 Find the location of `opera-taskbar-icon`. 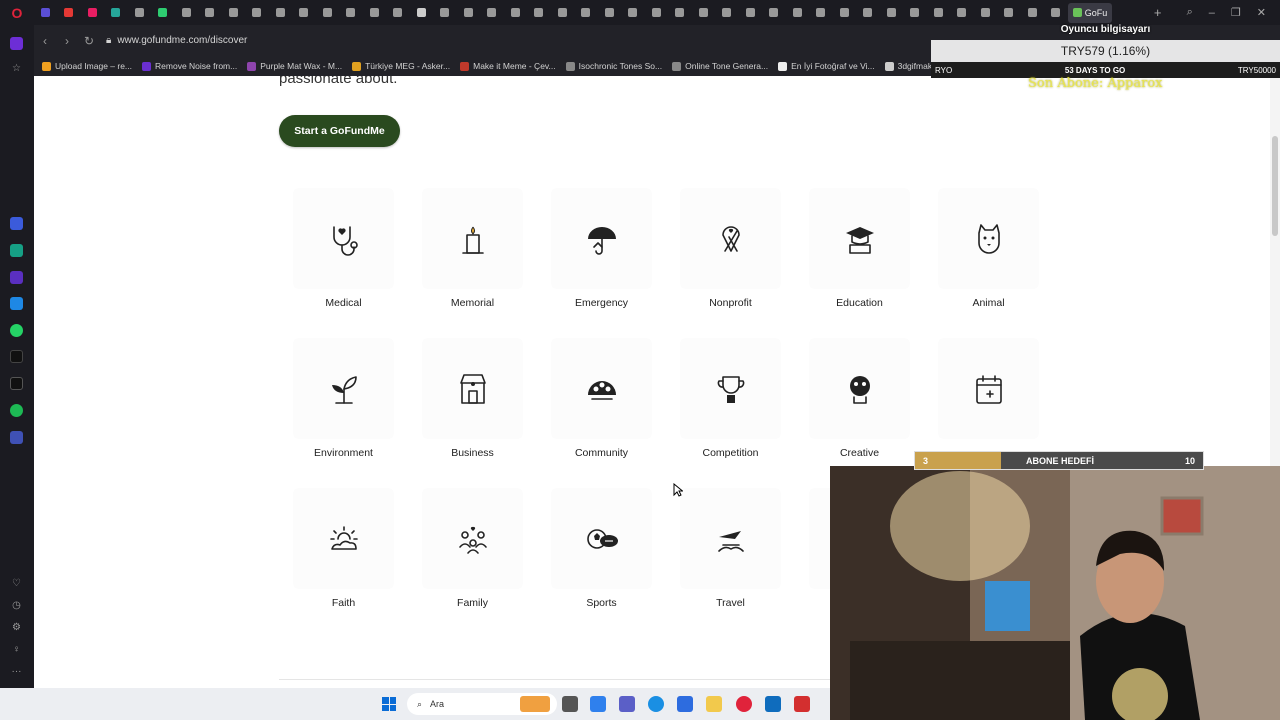

opera-taskbar-icon is located at coordinates (744, 704).